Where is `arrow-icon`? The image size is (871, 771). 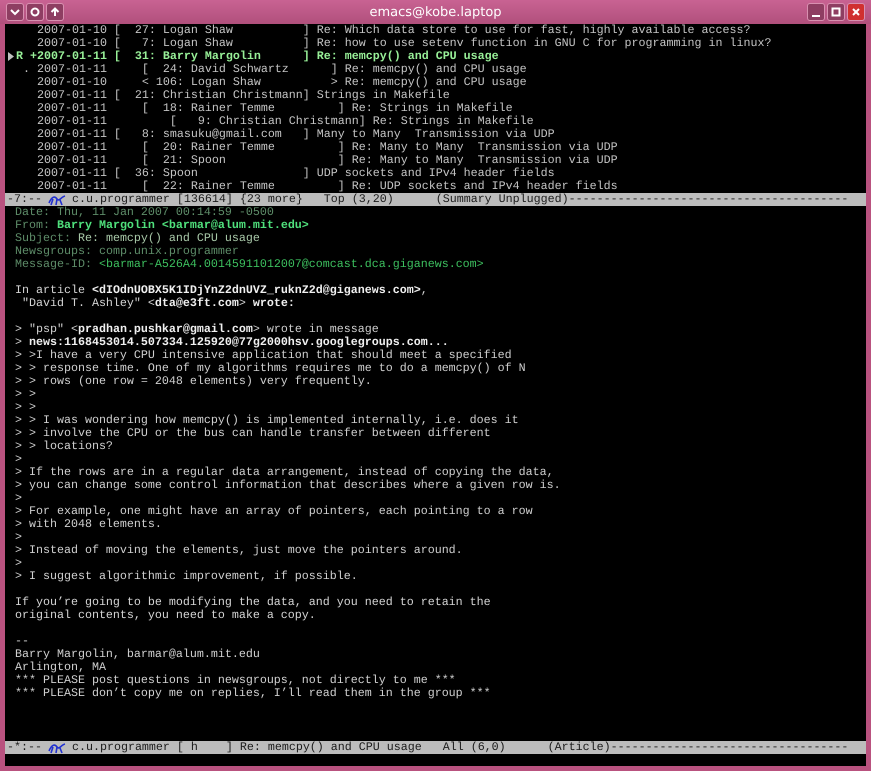 arrow-icon is located at coordinates (11, 56).